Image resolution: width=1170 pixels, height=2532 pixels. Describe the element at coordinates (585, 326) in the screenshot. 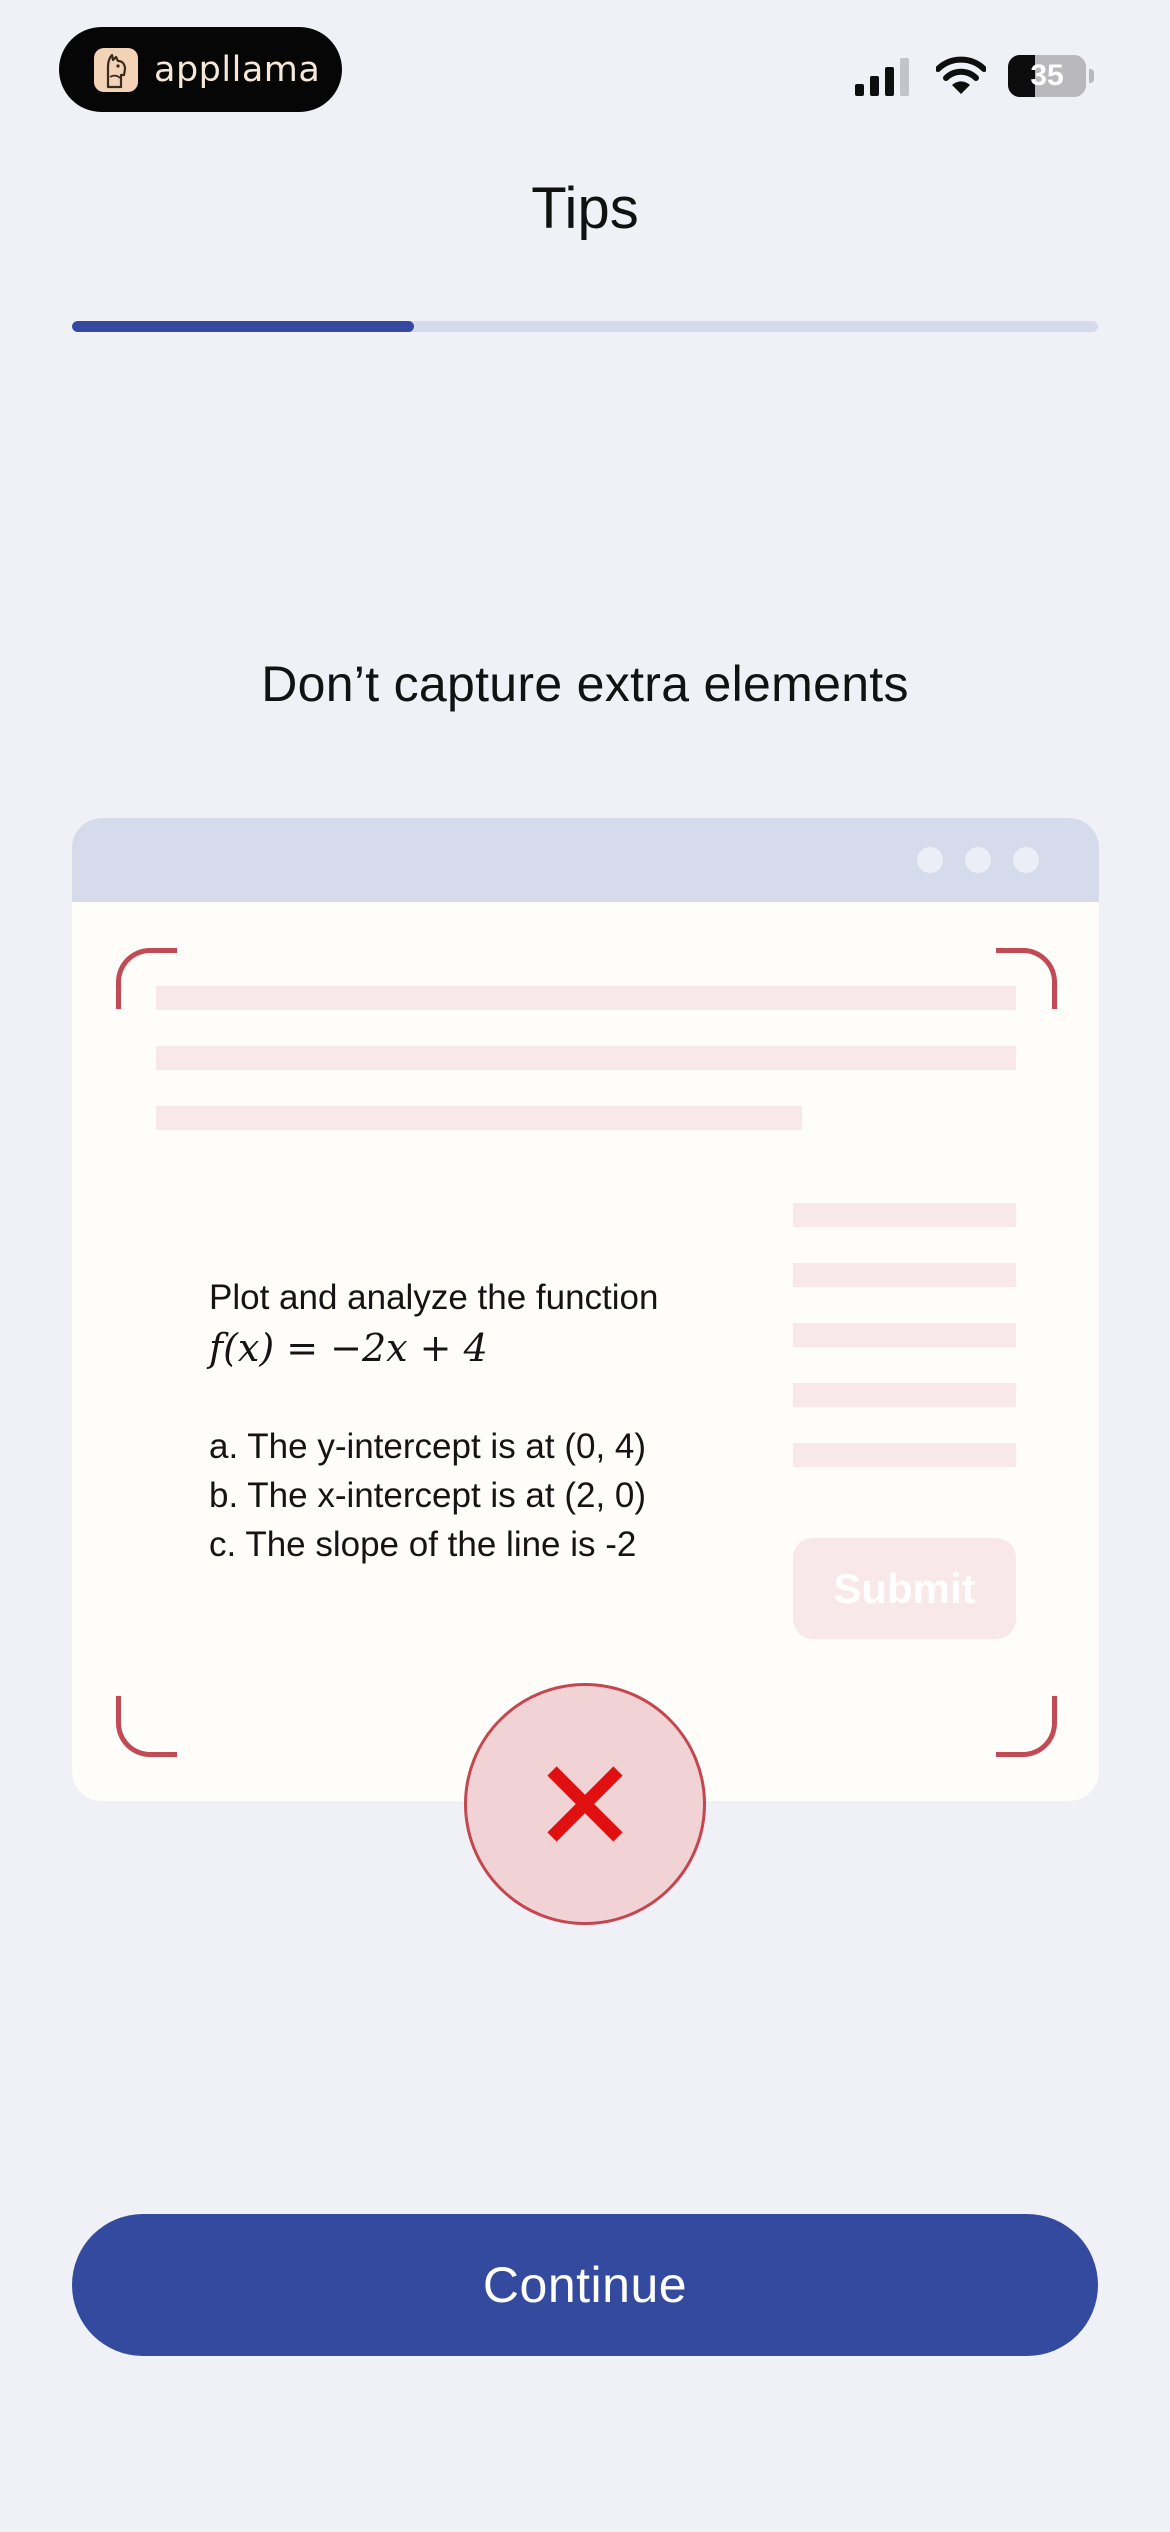

I see `onboarding-progress-bar` at that location.